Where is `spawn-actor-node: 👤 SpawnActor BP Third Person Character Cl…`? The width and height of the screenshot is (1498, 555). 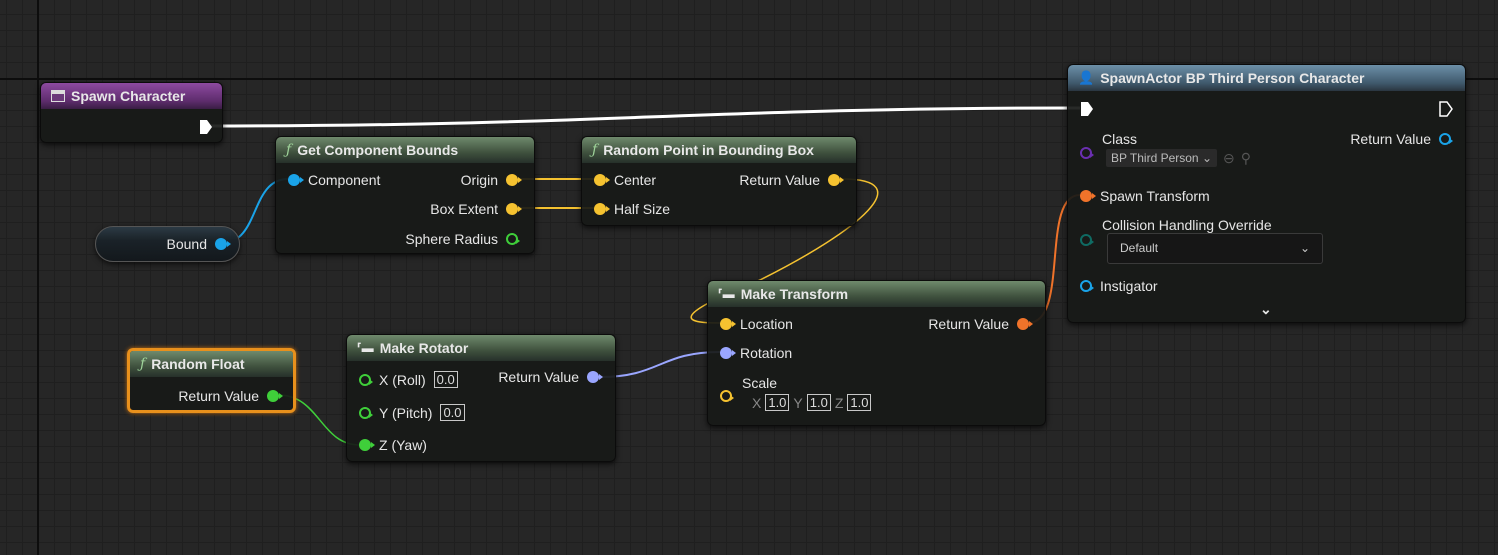
spawn-actor-node: 👤 SpawnActor BP Third Person Character Cl… is located at coordinates (1266, 193).